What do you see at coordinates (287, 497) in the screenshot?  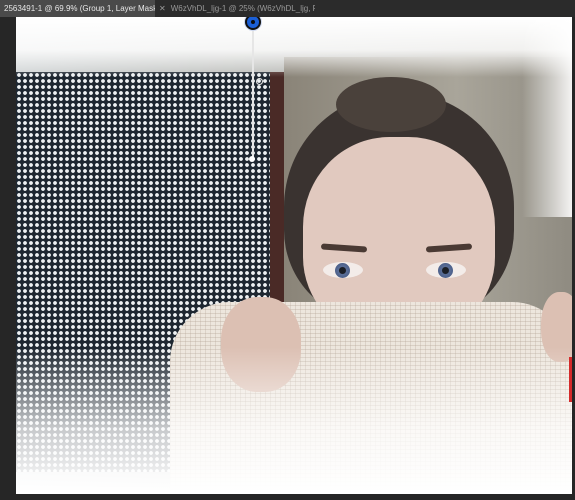 I see `workspace-bottom-edge` at bounding box center [287, 497].